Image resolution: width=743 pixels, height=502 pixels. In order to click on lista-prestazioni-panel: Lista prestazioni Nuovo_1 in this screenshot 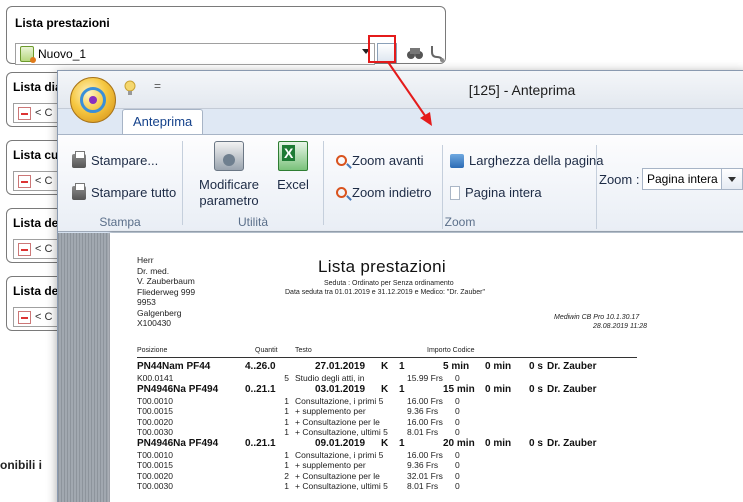, I will do `click(226, 35)`.